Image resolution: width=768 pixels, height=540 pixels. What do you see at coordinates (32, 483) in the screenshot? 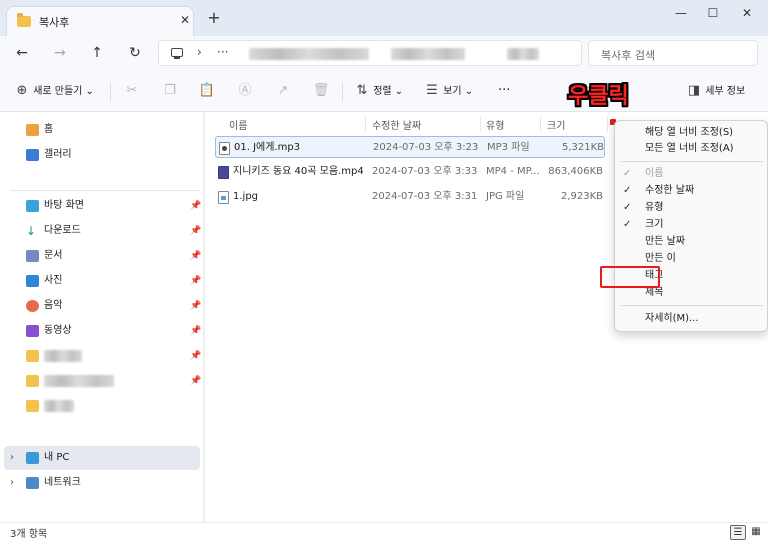
I see `network-icon` at bounding box center [32, 483].